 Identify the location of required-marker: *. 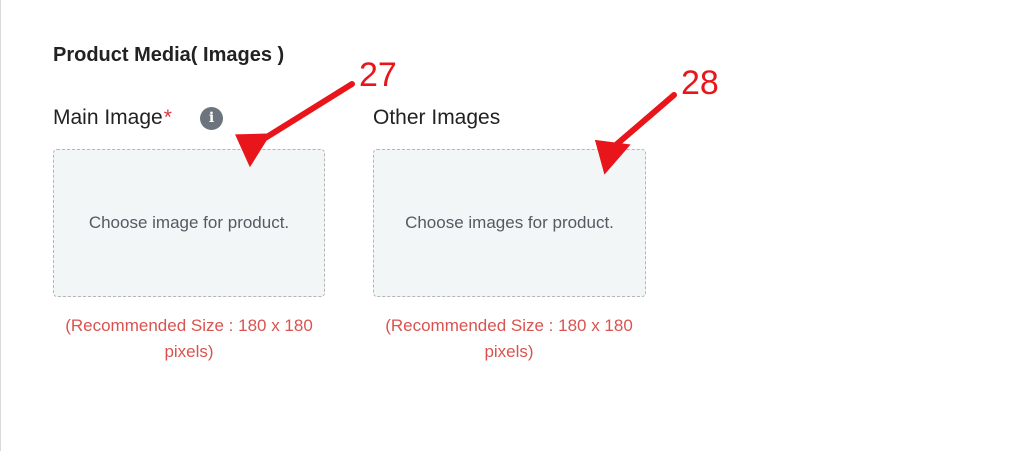
(167, 117).